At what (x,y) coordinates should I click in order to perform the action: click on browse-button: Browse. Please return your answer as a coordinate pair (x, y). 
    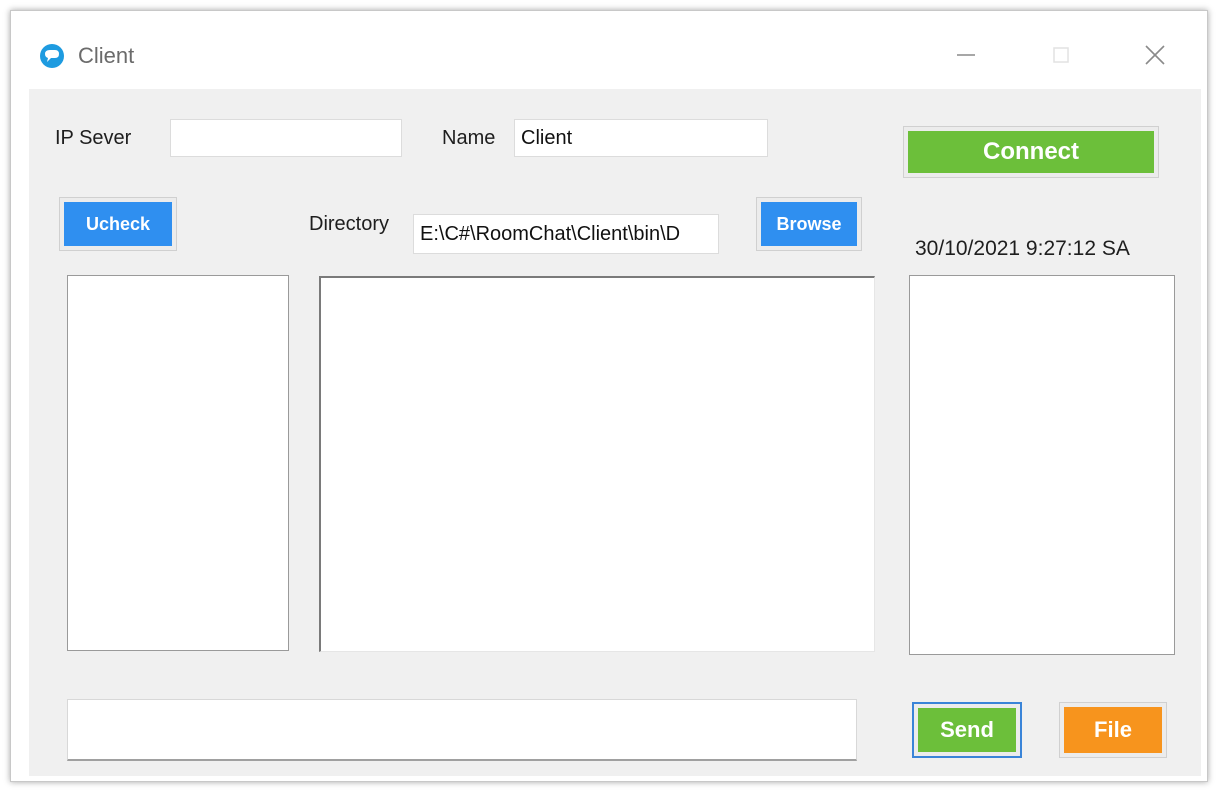
    Looking at the image, I should click on (809, 224).